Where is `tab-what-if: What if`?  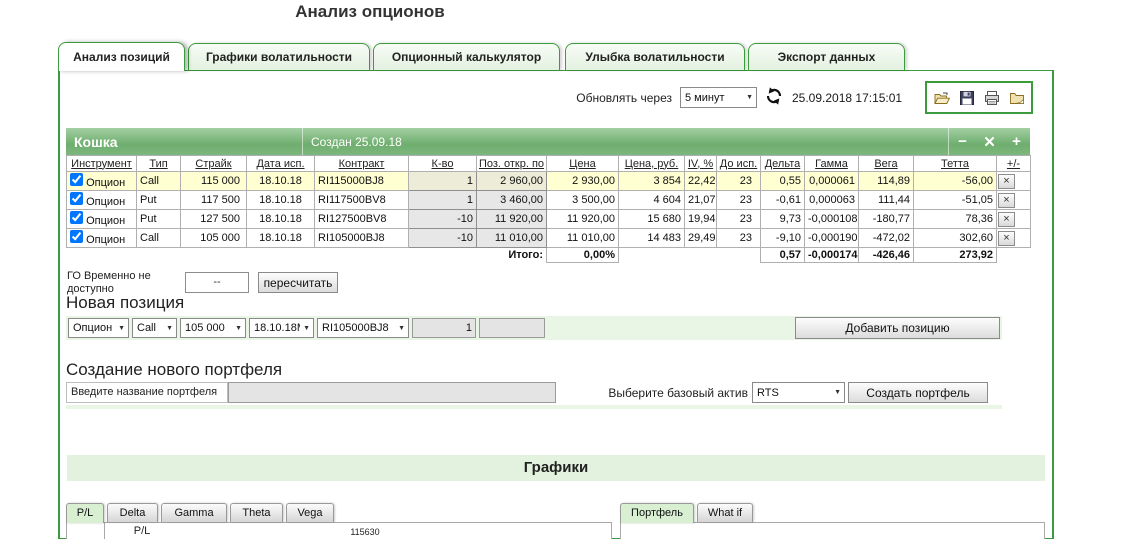
tab-what-if: What if is located at coordinates (725, 512).